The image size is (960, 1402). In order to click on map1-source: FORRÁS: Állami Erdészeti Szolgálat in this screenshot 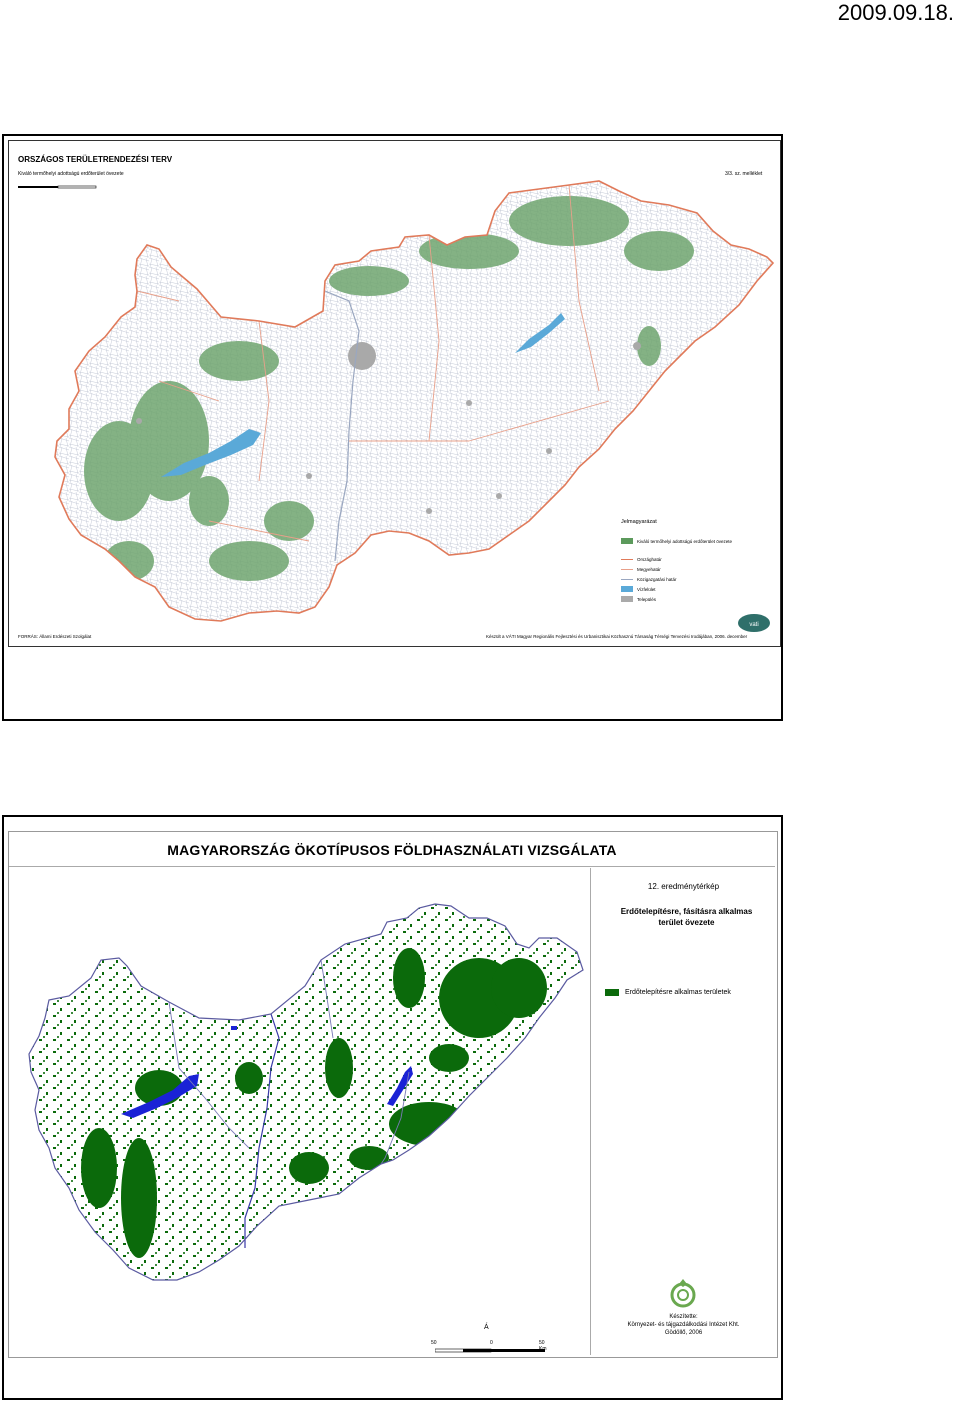, I will do `click(55, 636)`.